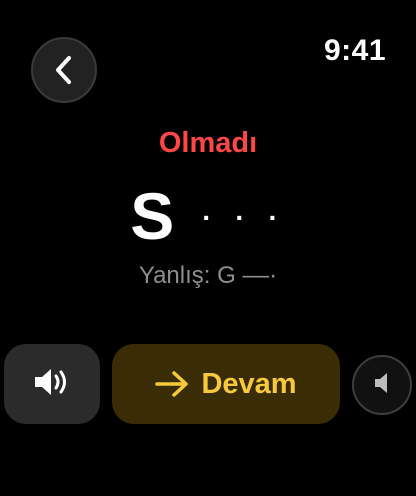 This screenshot has height=496, width=416. I want to click on continue-button: Devam, so click(226, 384).